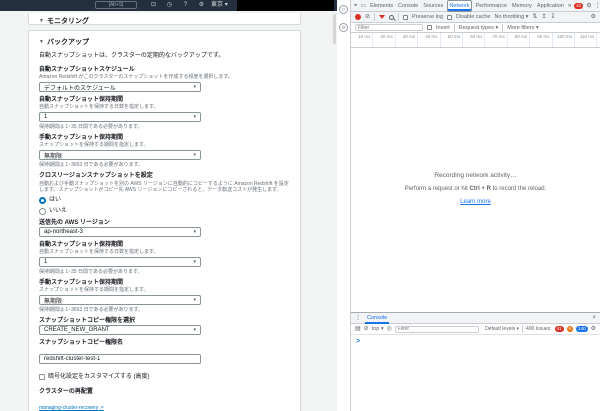 This screenshot has height=411, width=600. What do you see at coordinates (120, 155) in the screenshot?
I see `manual-retention-select-1: 無期限 ▾` at bounding box center [120, 155].